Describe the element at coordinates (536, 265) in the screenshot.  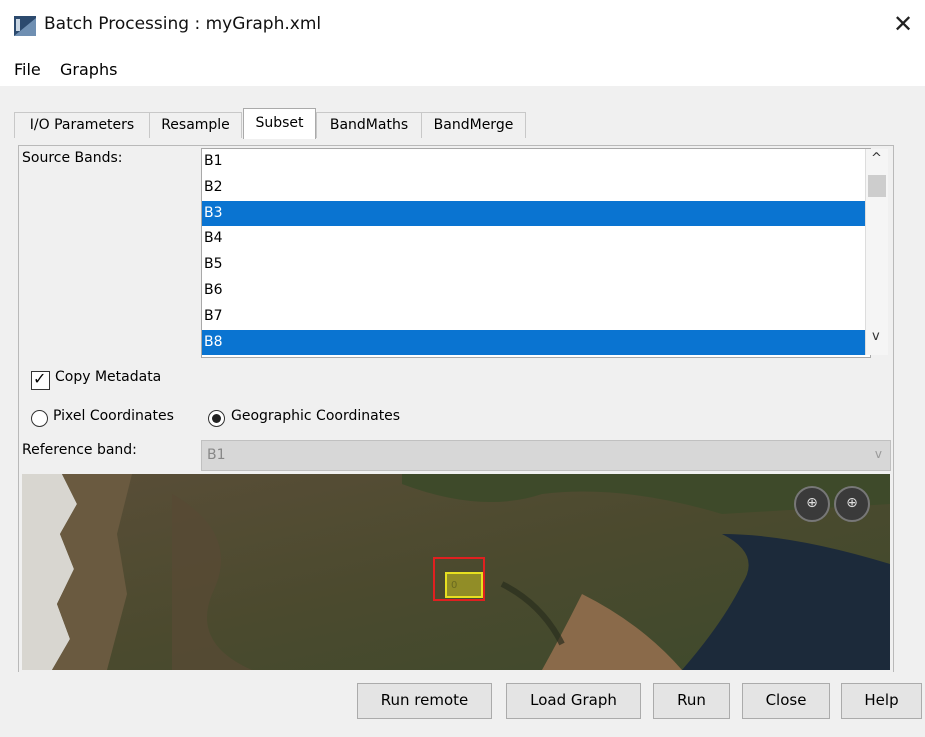
I see `band-item-b5: B5` at that location.